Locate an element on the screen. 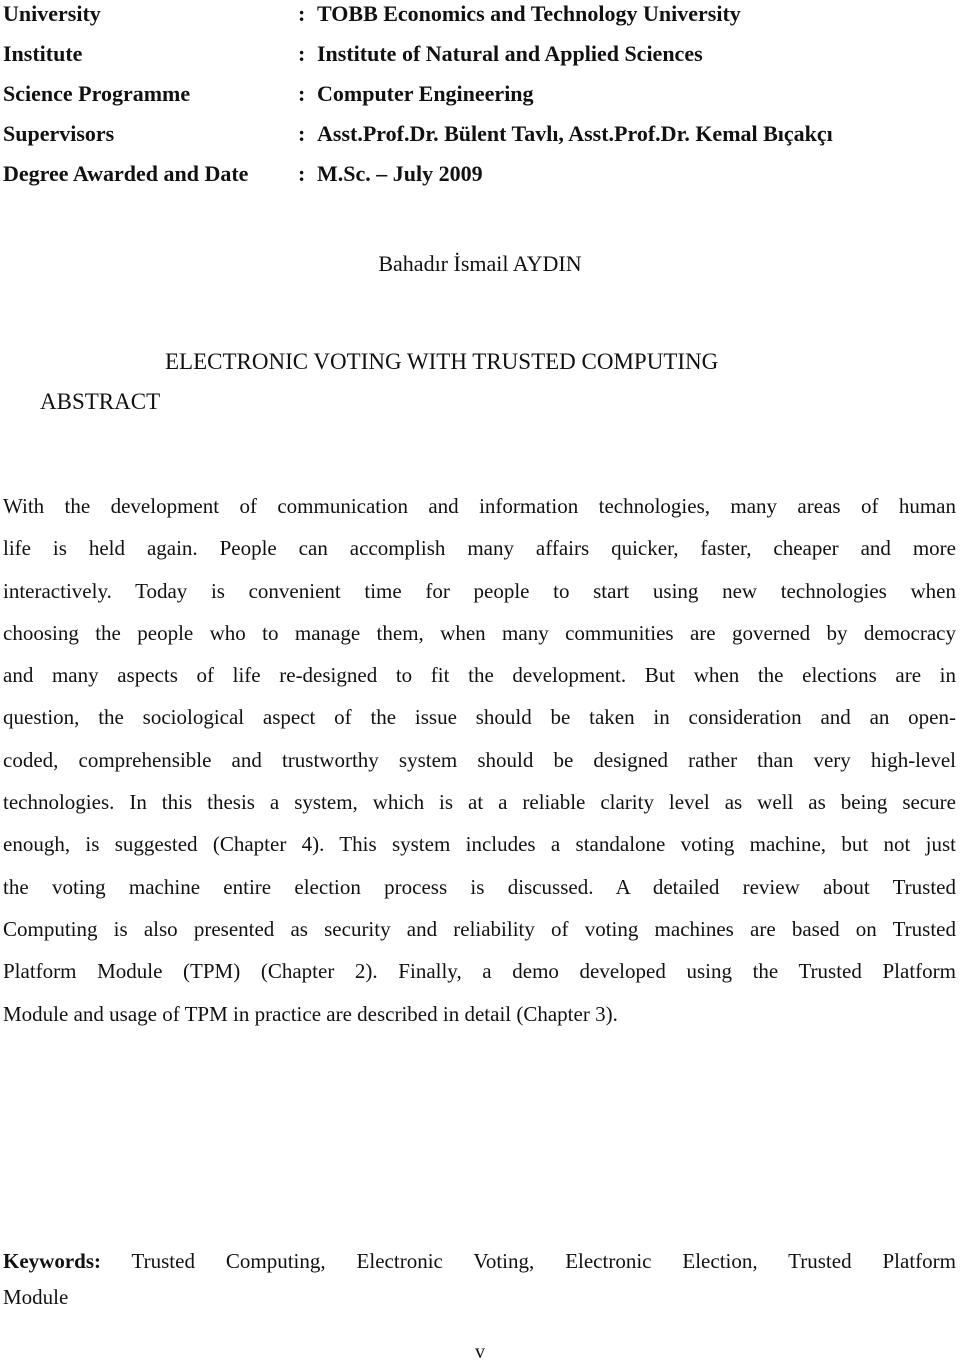  metadata-value: M.Sc. – July 2009 is located at coordinates (400, 173).